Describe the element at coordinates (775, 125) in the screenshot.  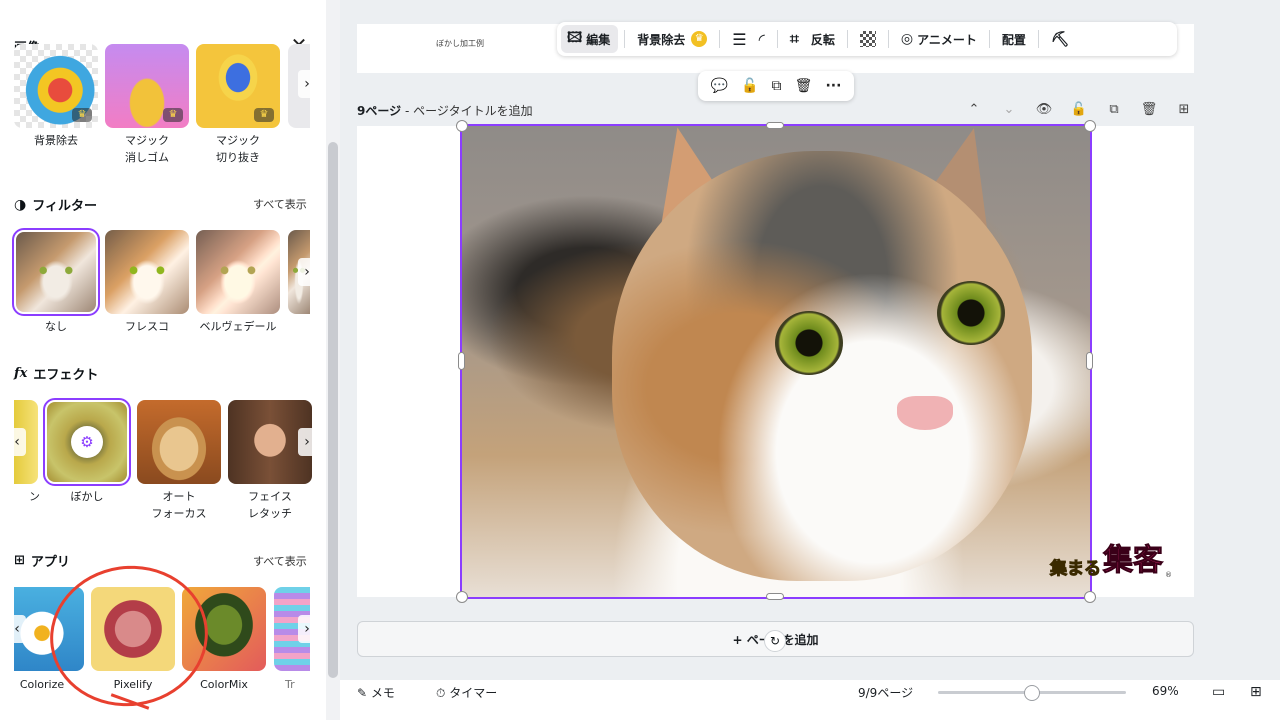
I see `resize-handle-top` at that location.